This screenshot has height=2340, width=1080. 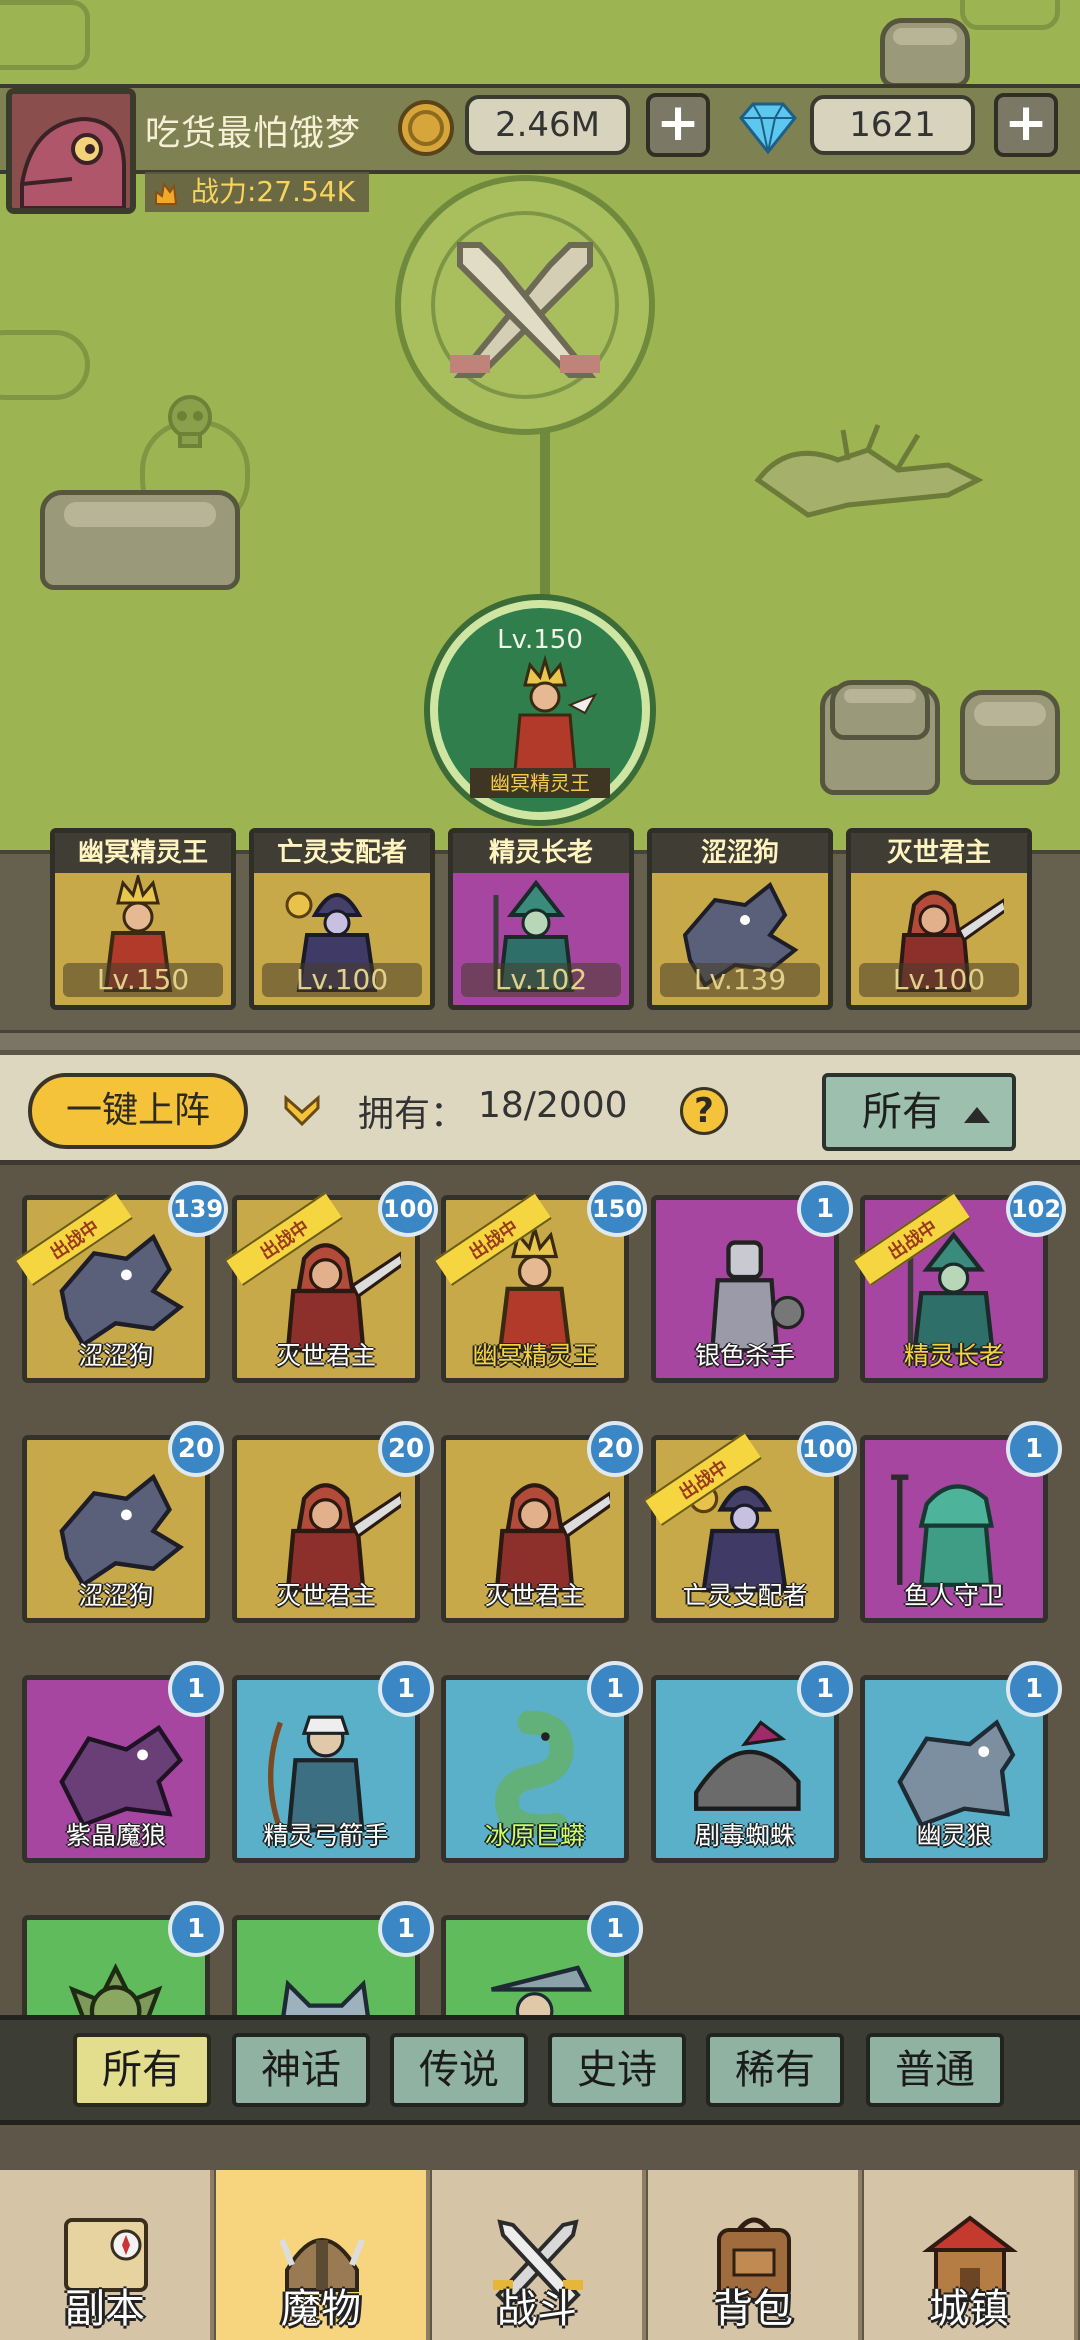 I want to click on hat-monster-icon, so click(x=541, y=1990).